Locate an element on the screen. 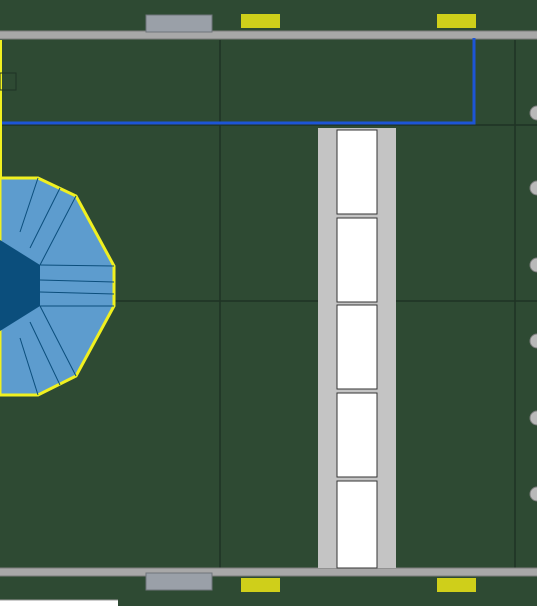 The image size is (537, 606). top-rail is located at coordinates (268, 35).